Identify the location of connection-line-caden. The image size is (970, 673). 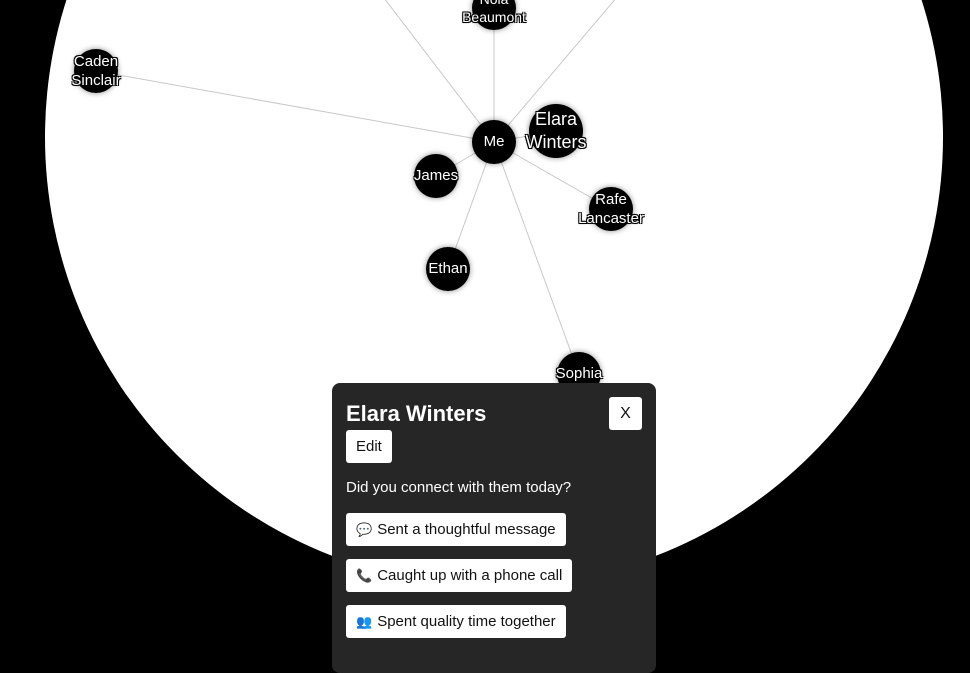
(295, 106).